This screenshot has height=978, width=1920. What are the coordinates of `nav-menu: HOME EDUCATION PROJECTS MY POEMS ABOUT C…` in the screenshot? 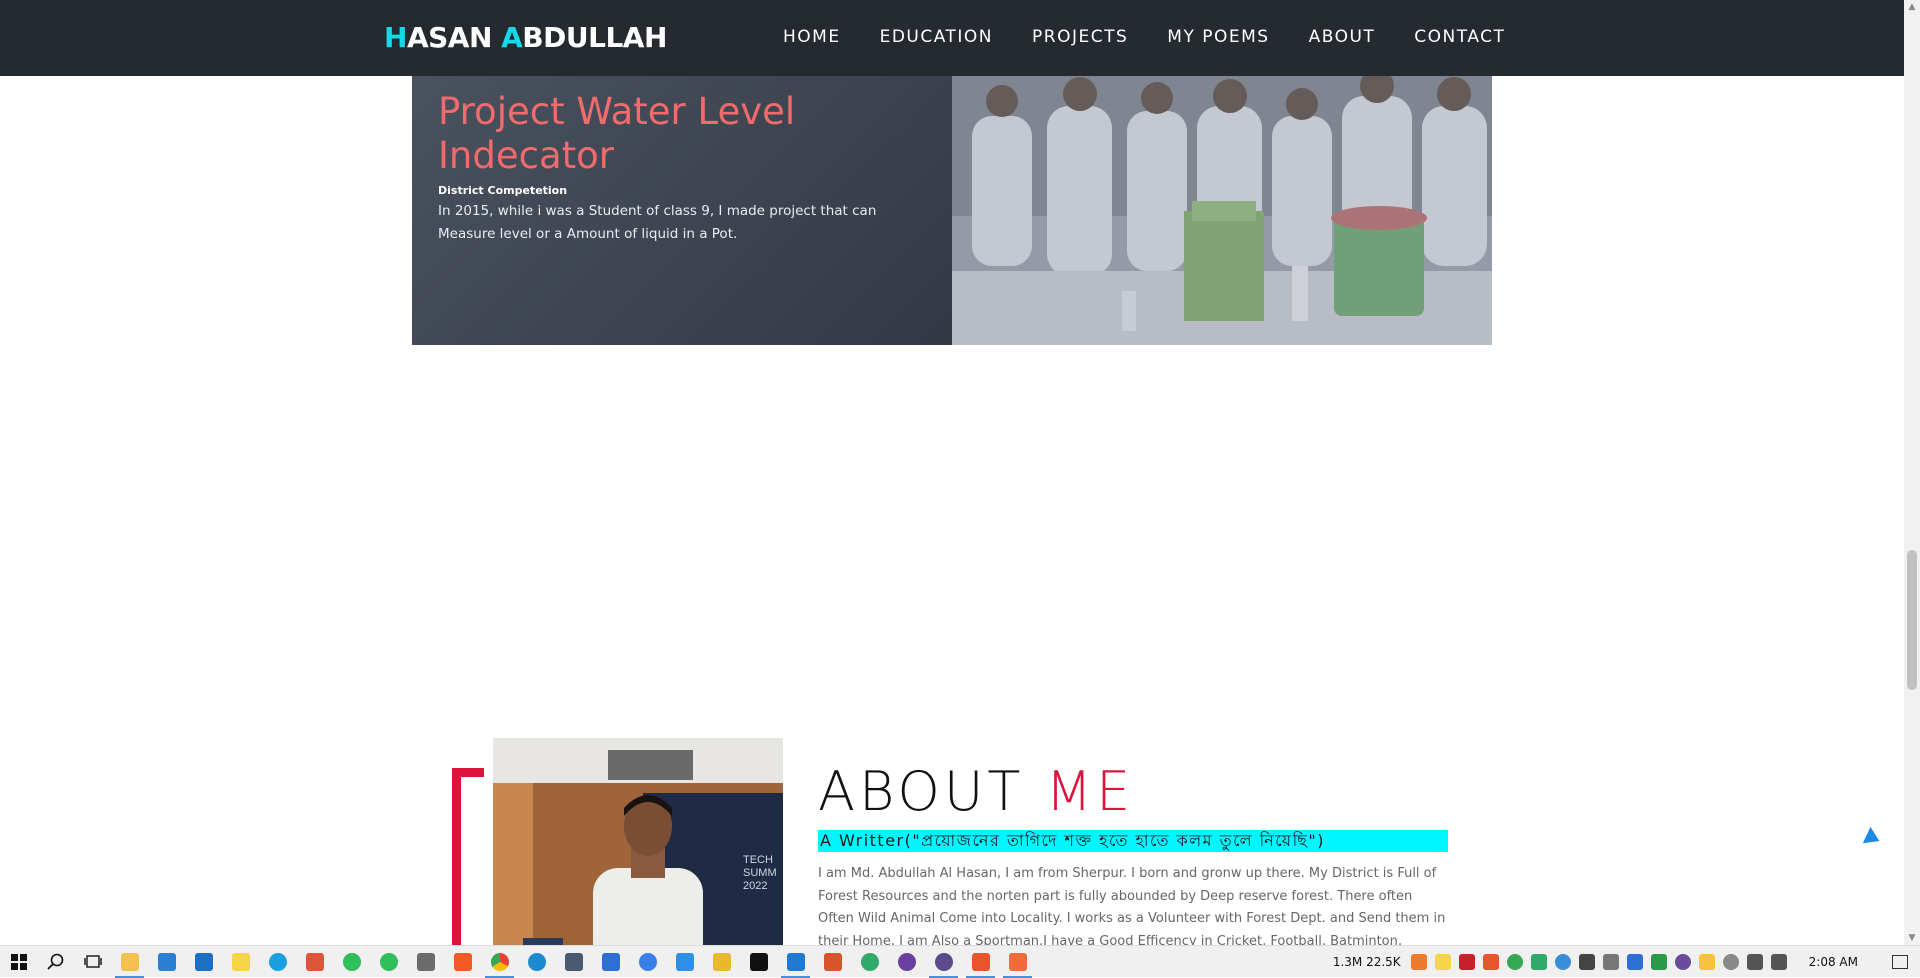 It's located at (1163, 37).